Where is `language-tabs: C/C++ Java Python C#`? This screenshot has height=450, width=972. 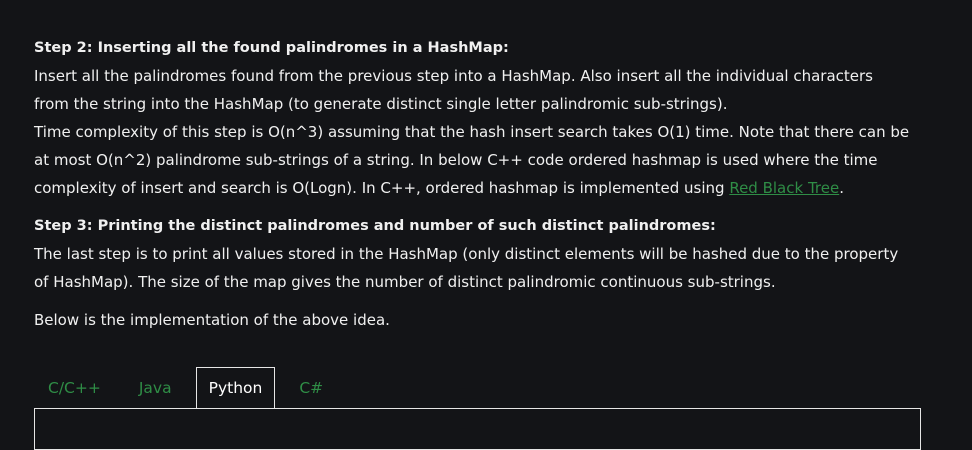
language-tabs: C/C++ Java Python C# is located at coordinates (190, 387).